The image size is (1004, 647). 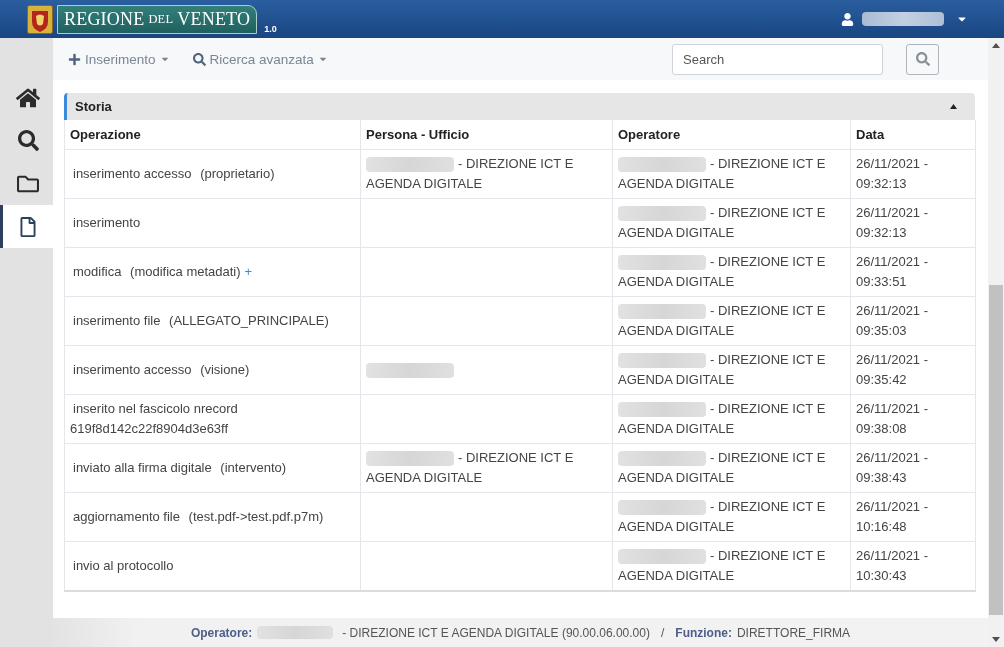 I want to click on date-text: 26/11/2021 - 09:33:51, so click(x=892, y=271).